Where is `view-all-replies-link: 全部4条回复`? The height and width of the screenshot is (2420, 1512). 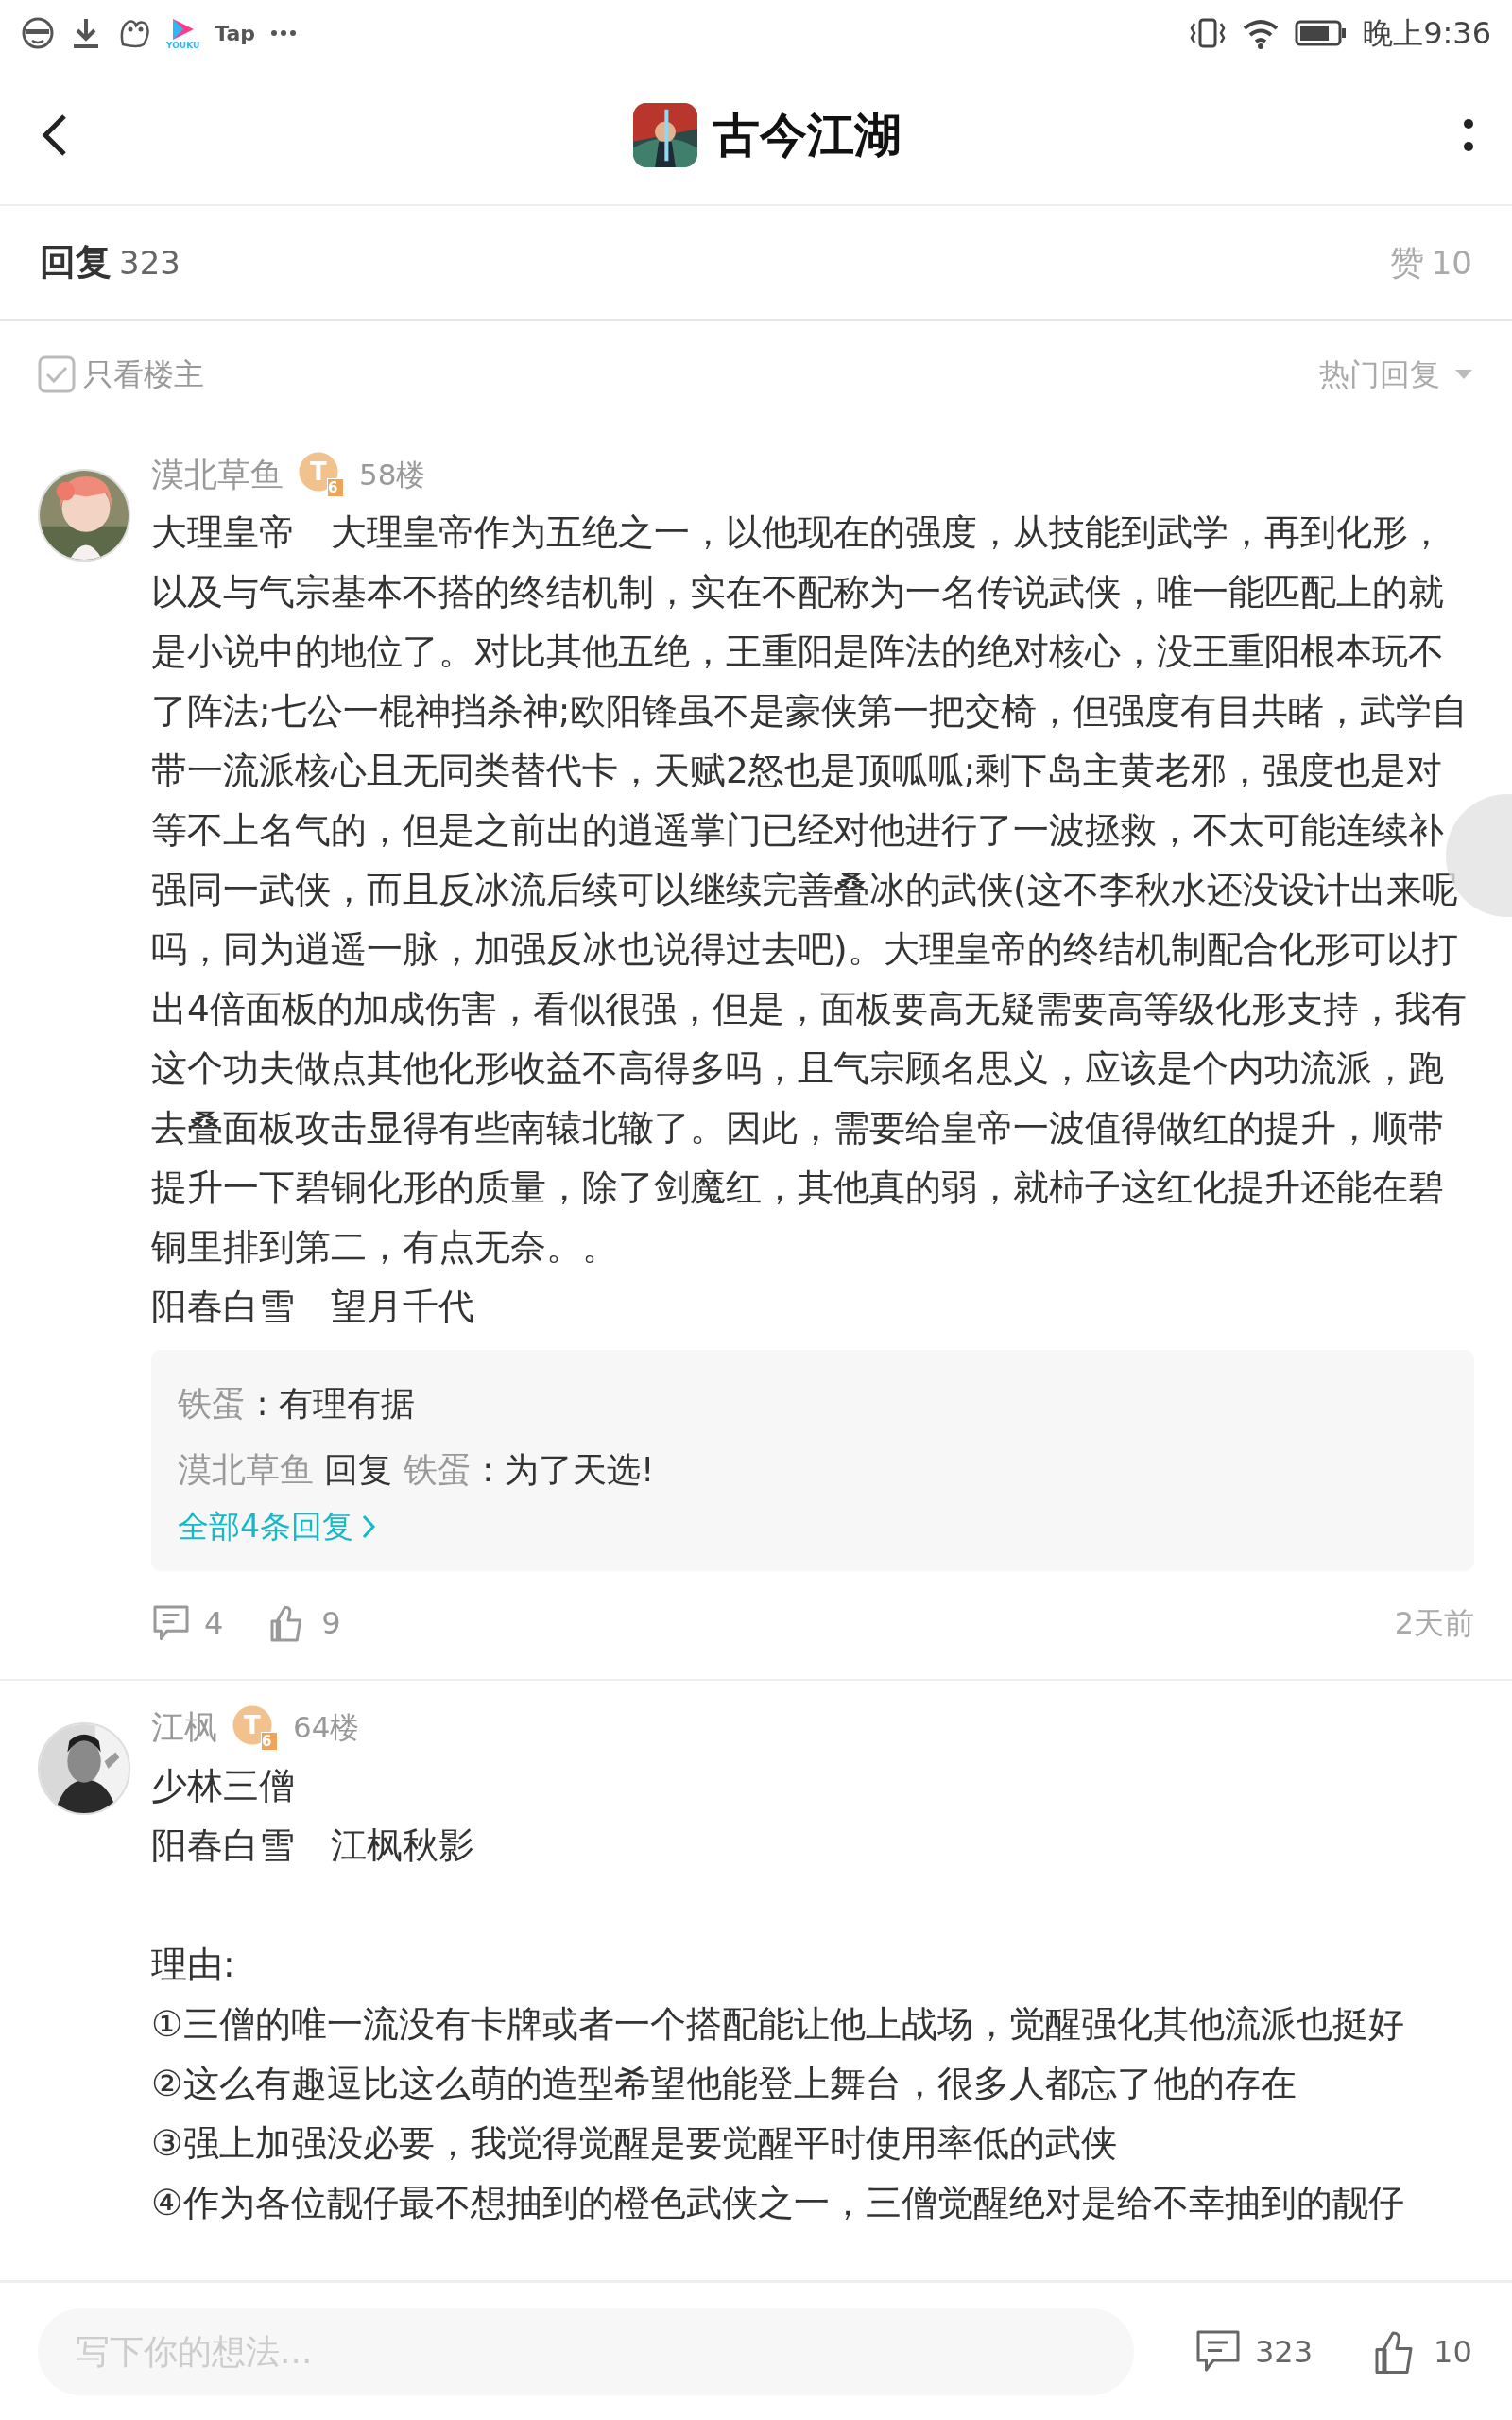 view-all-replies-link: 全部4条回复 is located at coordinates (277, 1526).